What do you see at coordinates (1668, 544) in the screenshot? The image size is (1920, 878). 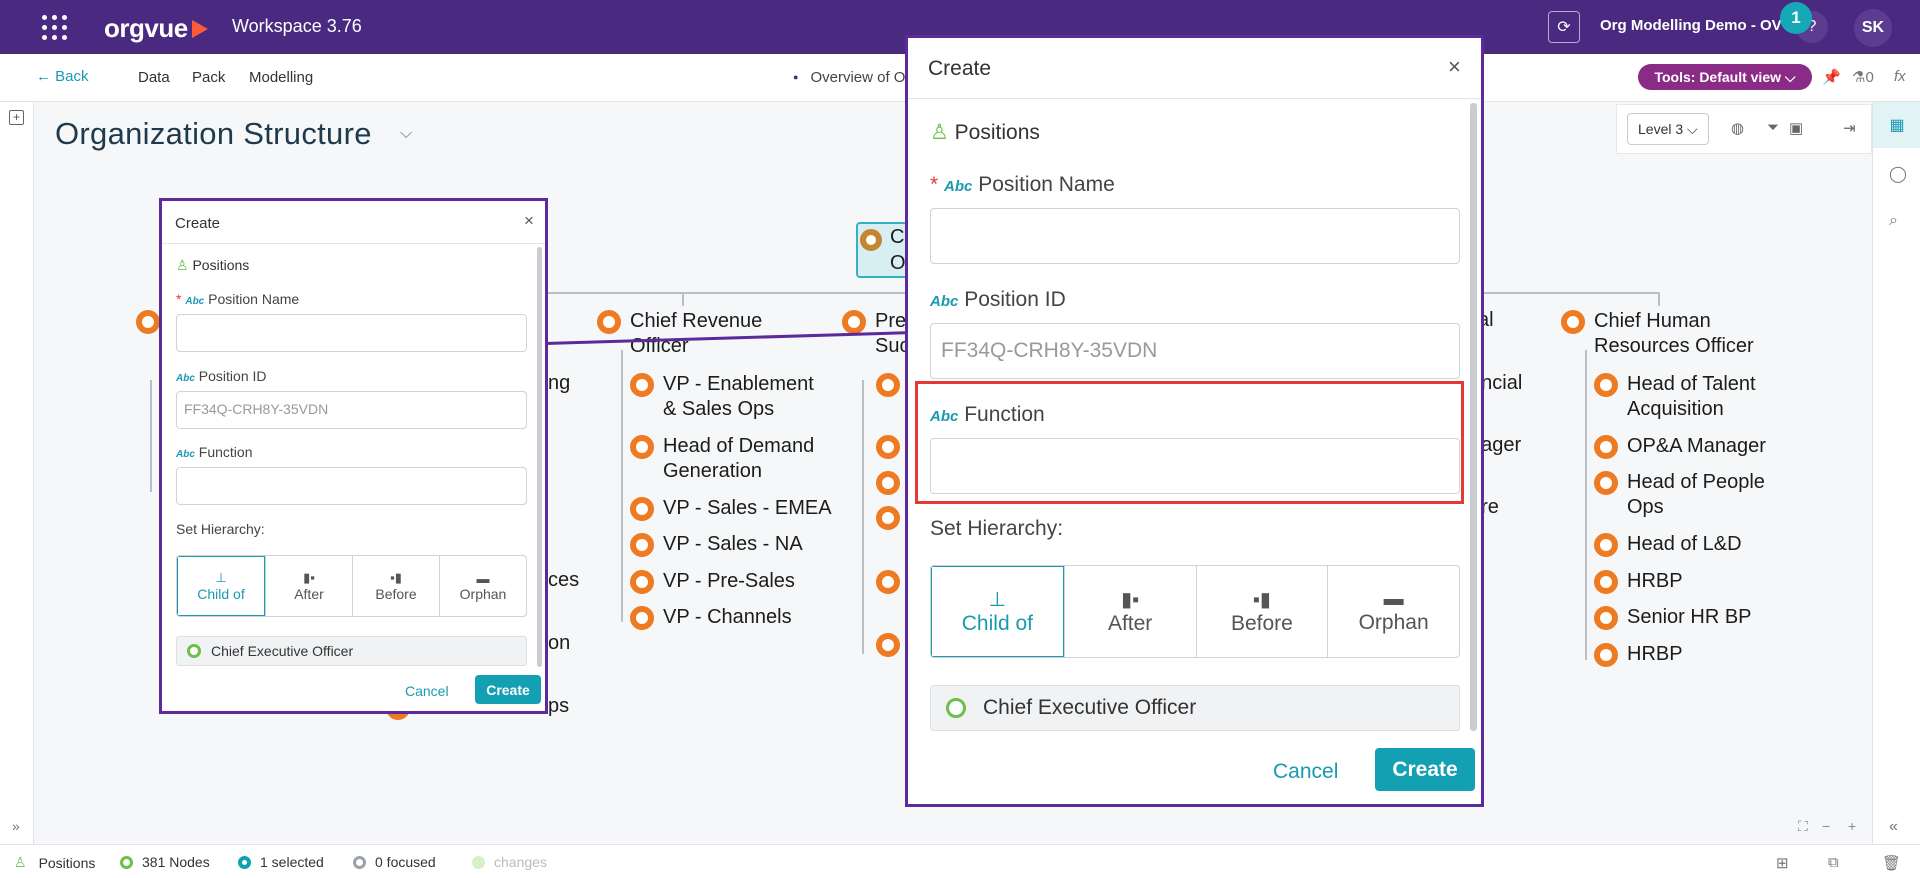 I see `org-node: Head of L&D` at bounding box center [1668, 544].